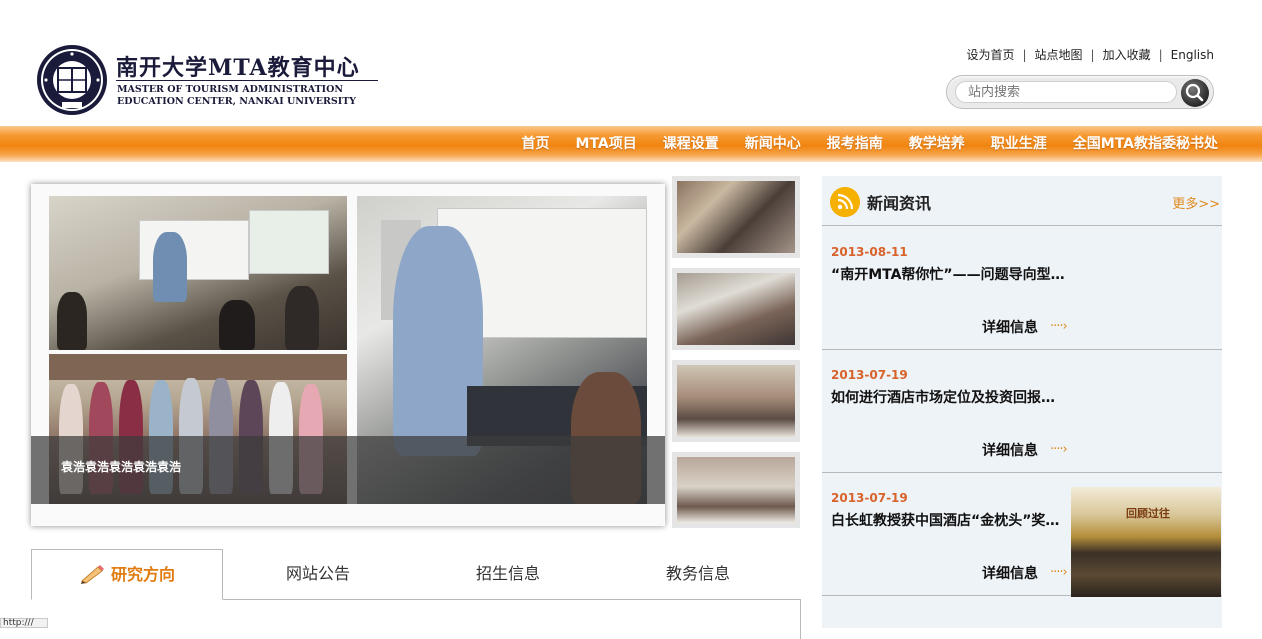  Describe the element at coordinates (845, 202) in the screenshot. I see `rss-icon` at that location.